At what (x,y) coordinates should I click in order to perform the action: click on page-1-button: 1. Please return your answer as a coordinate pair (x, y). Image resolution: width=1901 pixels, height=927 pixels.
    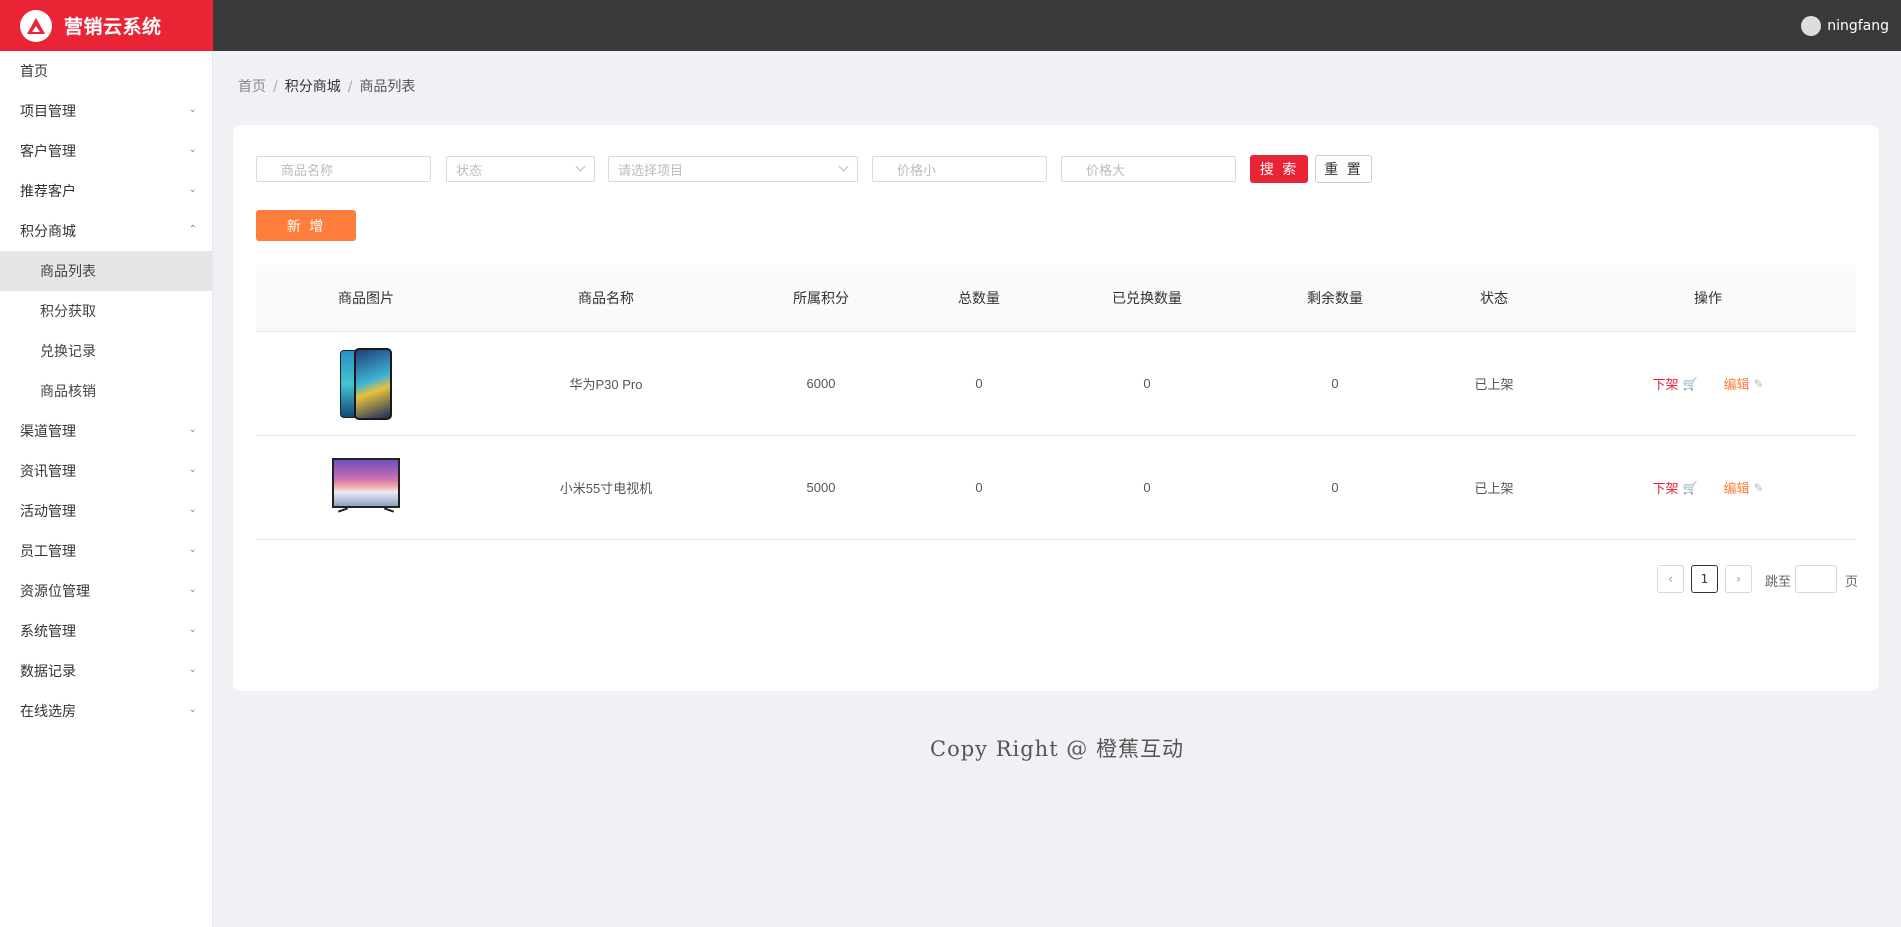
    Looking at the image, I should click on (1704, 579).